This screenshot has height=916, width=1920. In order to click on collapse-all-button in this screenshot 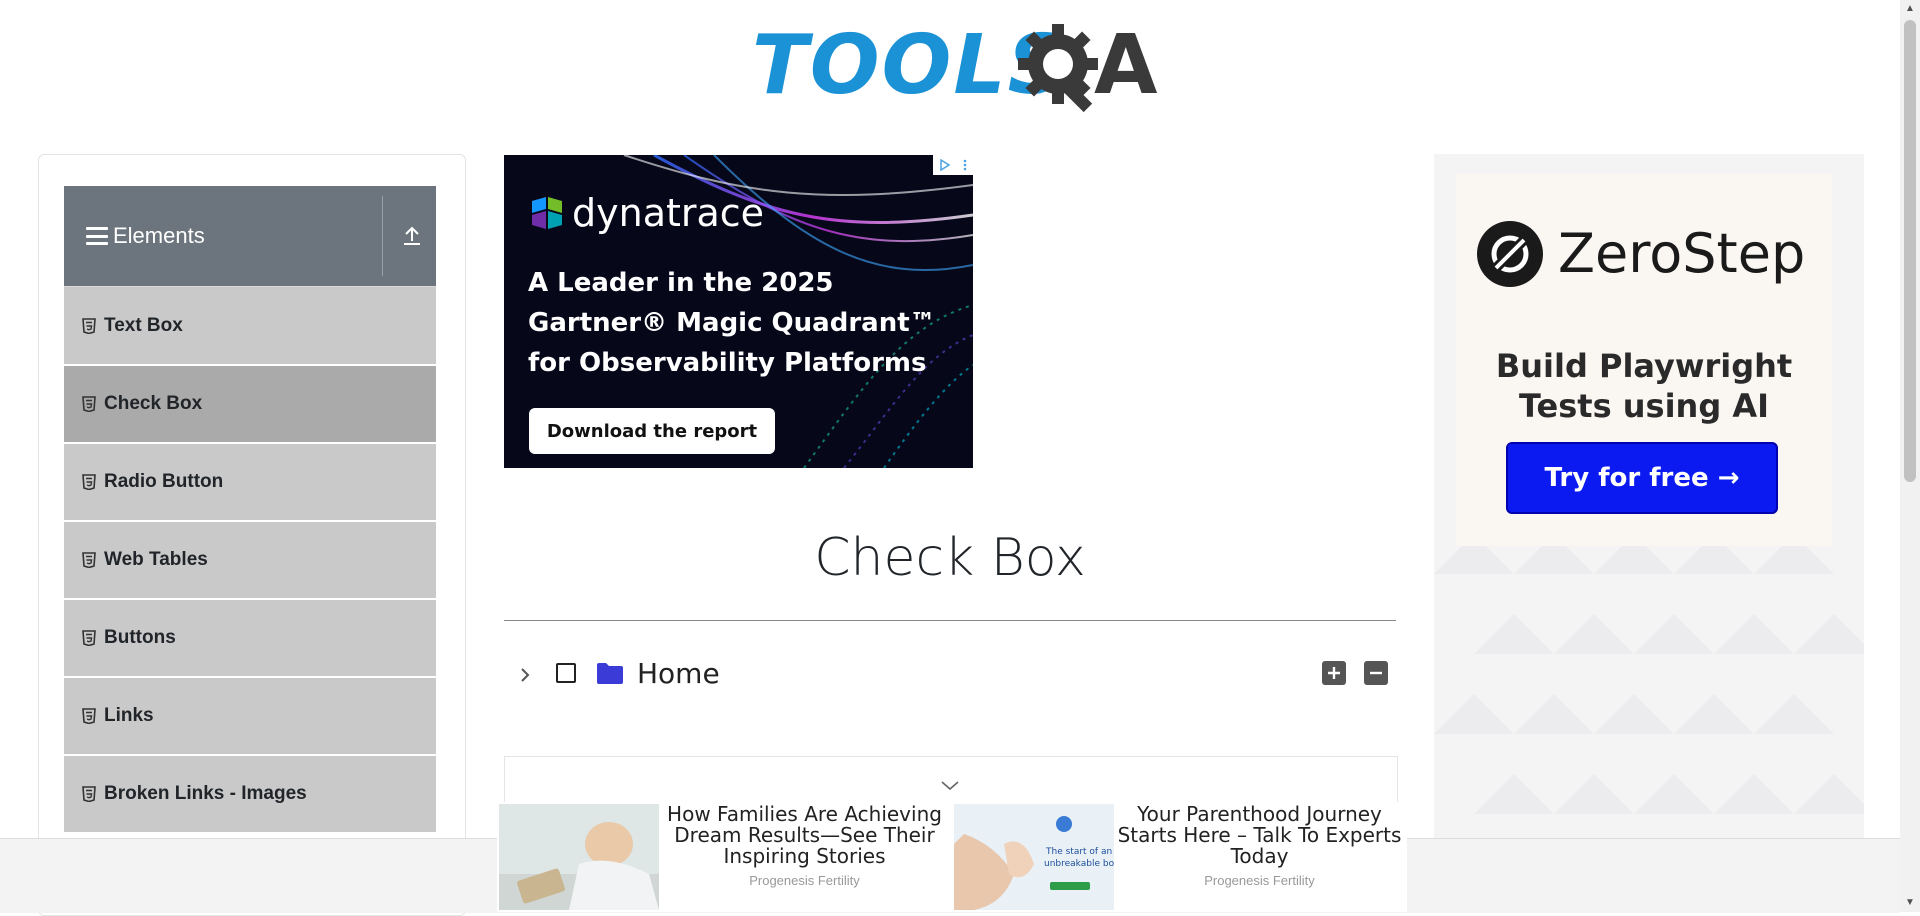, I will do `click(1376, 673)`.